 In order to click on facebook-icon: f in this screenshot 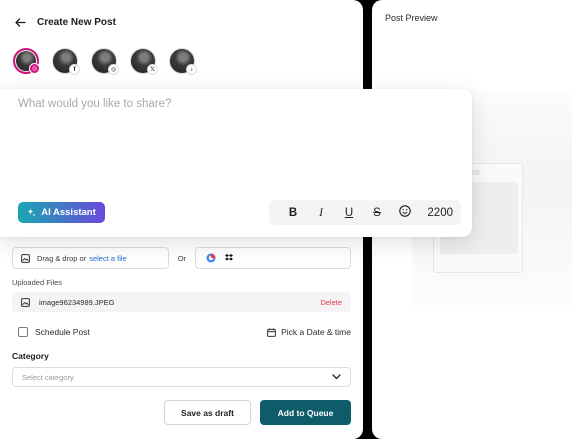, I will do `click(74, 69)`.